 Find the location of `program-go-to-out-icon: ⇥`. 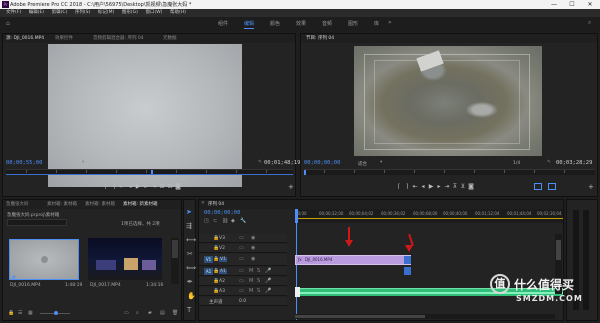

program-go-to-out-icon: ⇥ is located at coordinates (447, 186).